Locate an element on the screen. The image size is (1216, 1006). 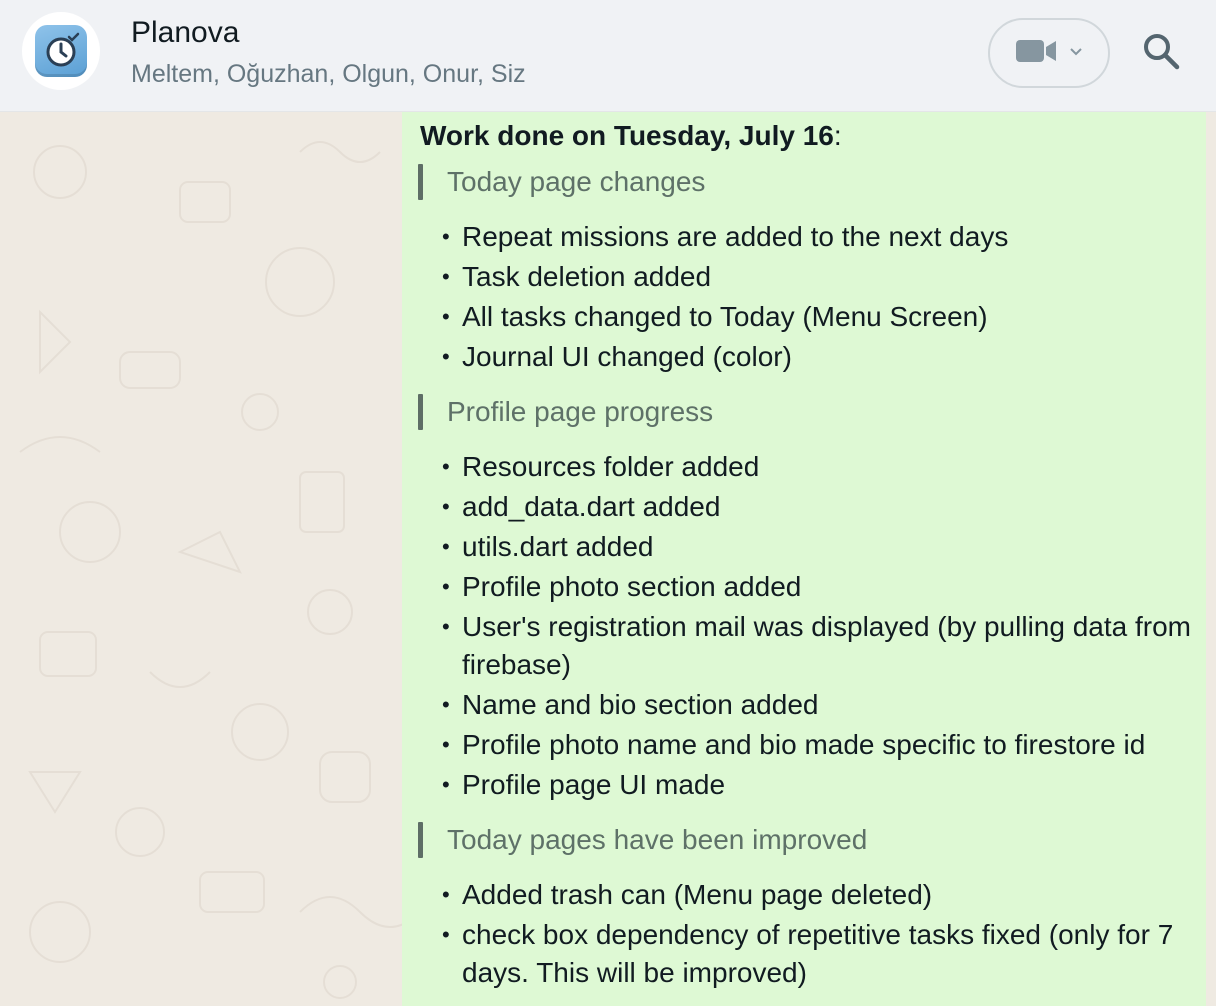
message-heading-bold: Work done on Tuesday, July 16 is located at coordinates (627, 135).